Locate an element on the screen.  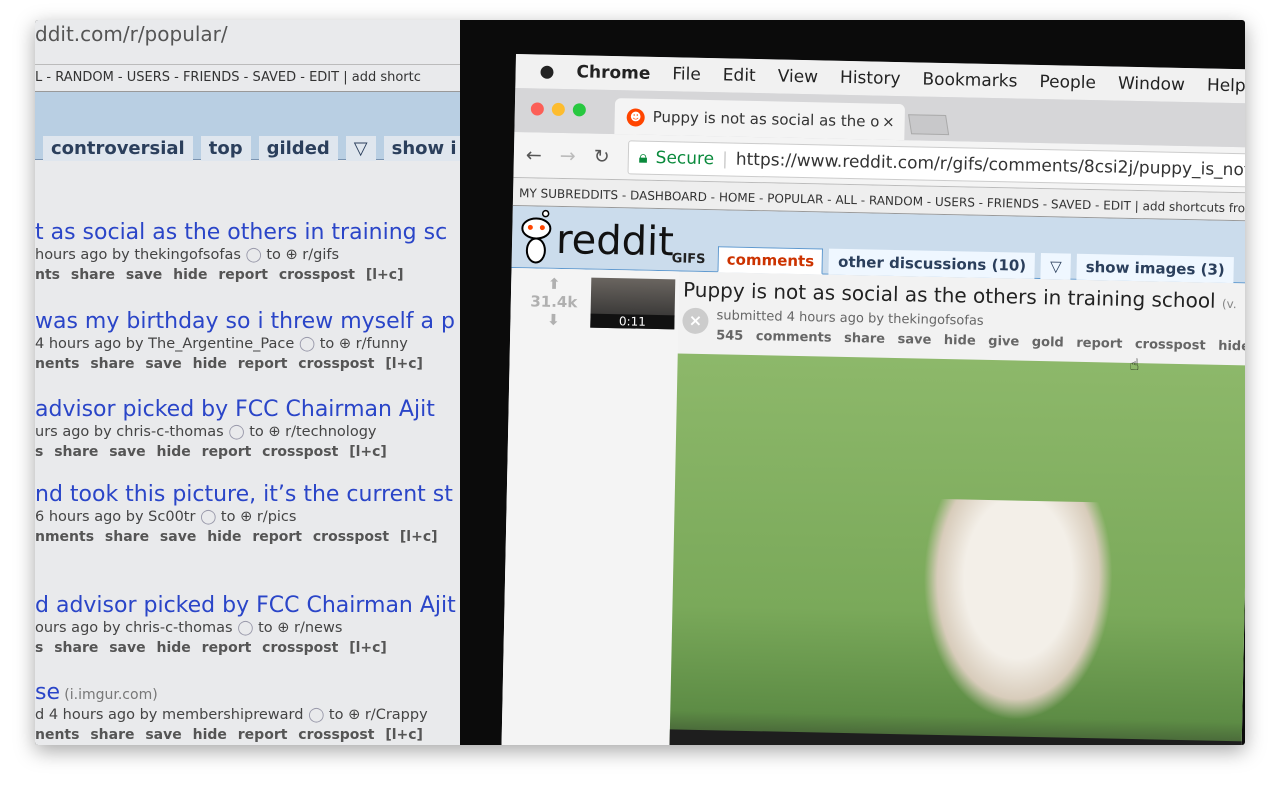
menu-history: History is located at coordinates (870, 78).